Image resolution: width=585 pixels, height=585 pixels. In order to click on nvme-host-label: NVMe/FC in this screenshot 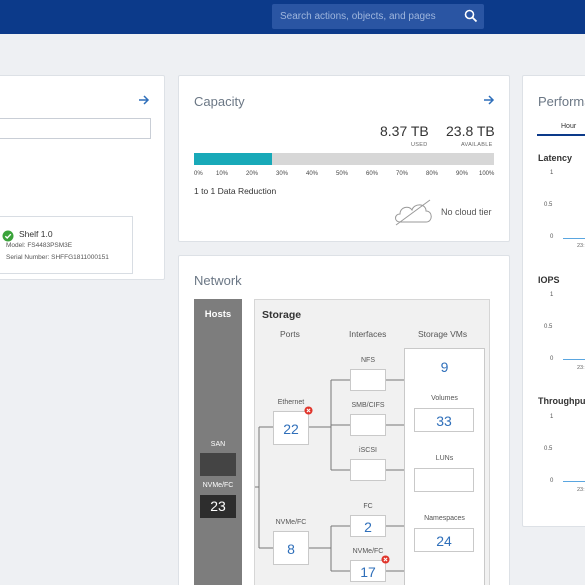, I will do `click(218, 485)`.